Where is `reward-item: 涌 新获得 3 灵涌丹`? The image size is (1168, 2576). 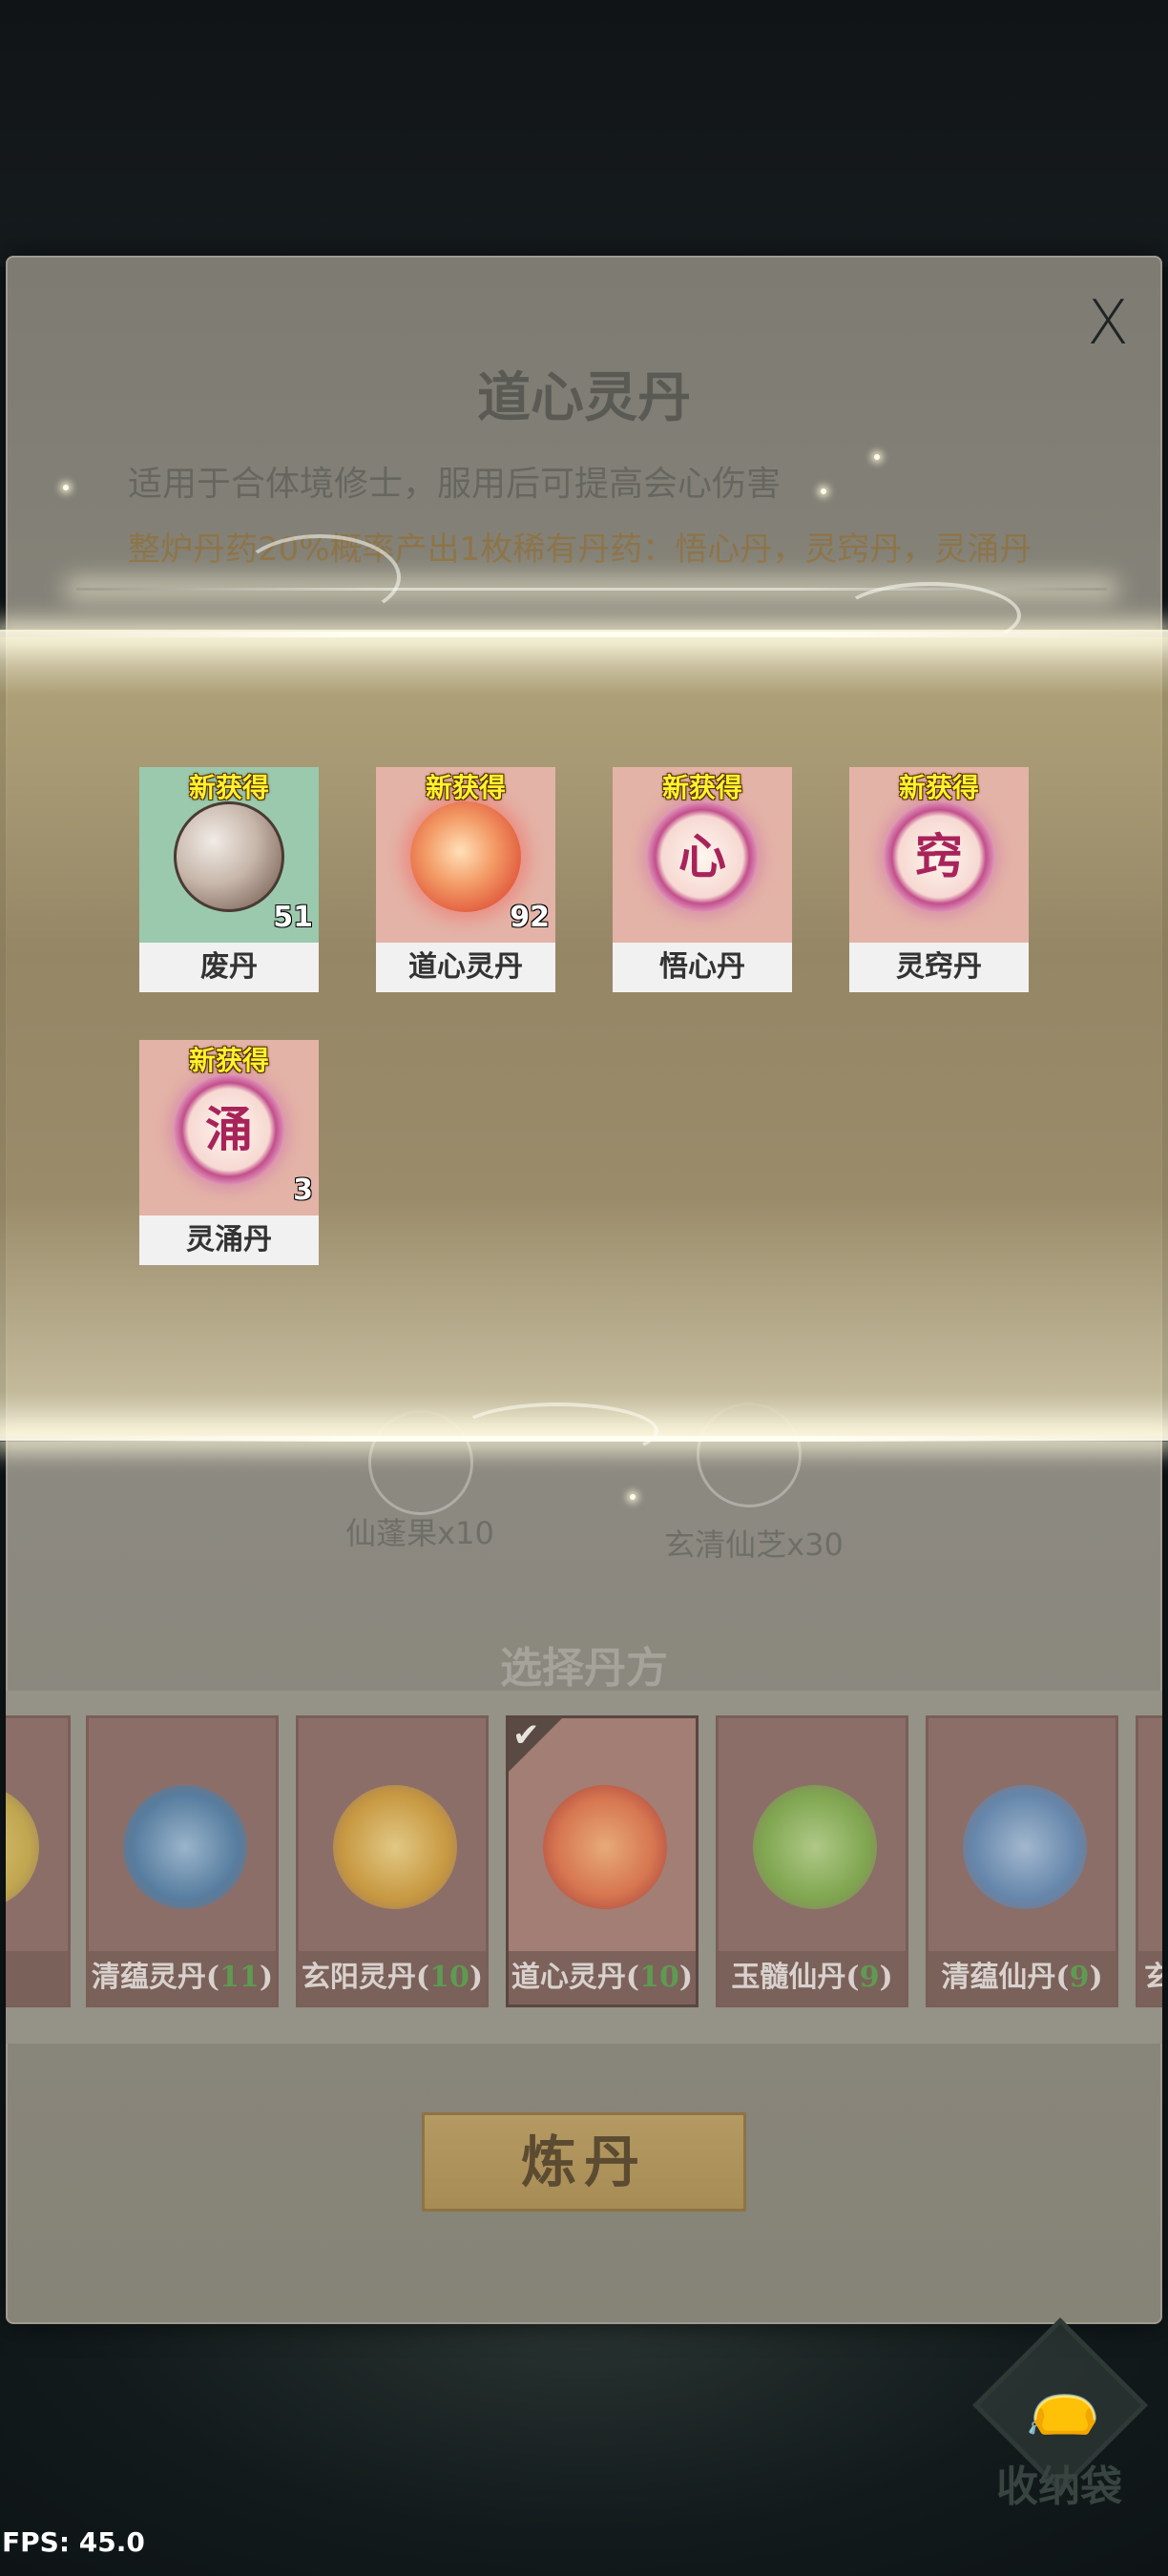 reward-item: 涌 新获得 3 灵涌丹 is located at coordinates (229, 1152).